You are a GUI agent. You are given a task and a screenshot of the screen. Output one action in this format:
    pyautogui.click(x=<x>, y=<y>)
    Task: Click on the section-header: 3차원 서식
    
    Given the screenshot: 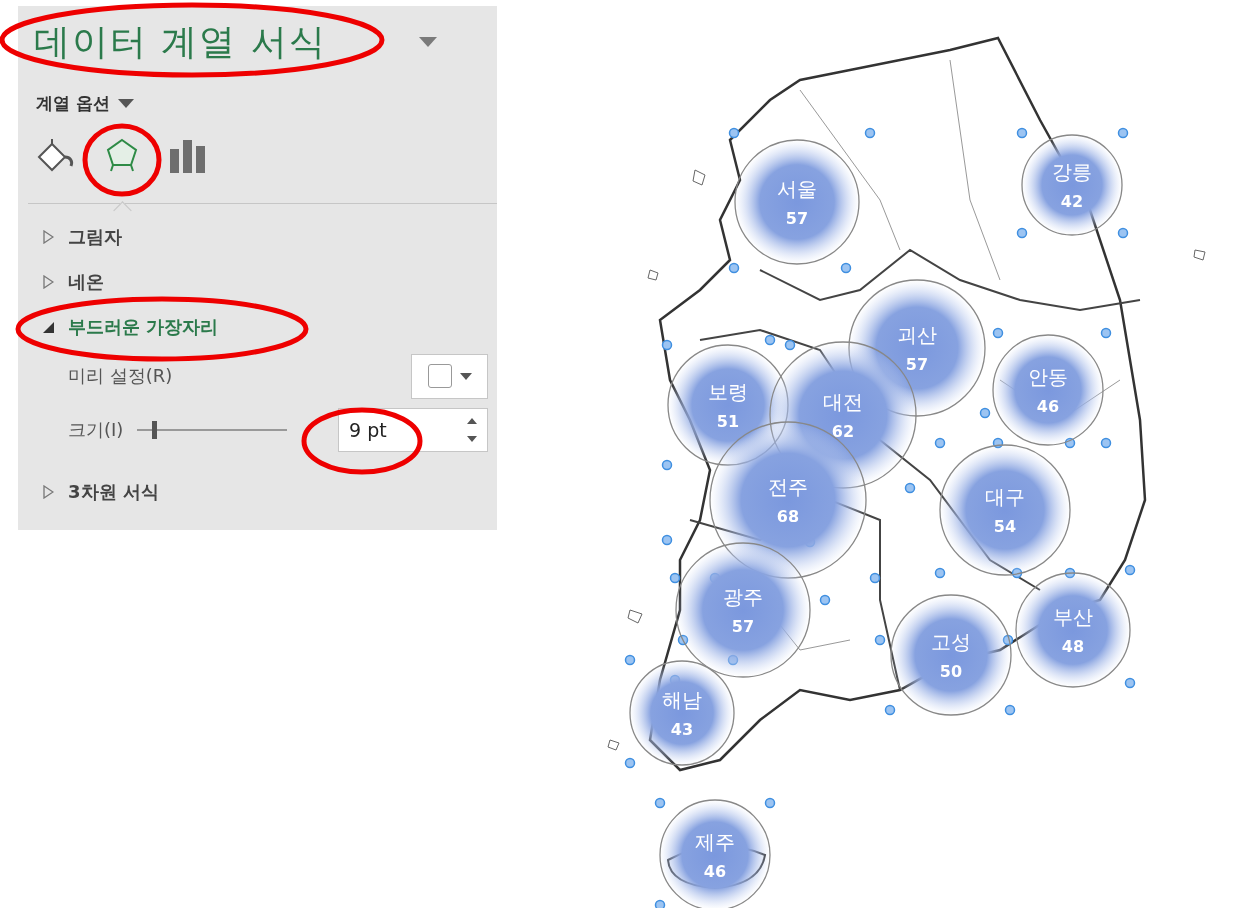 What is the action you would take?
    pyautogui.click(x=257, y=491)
    